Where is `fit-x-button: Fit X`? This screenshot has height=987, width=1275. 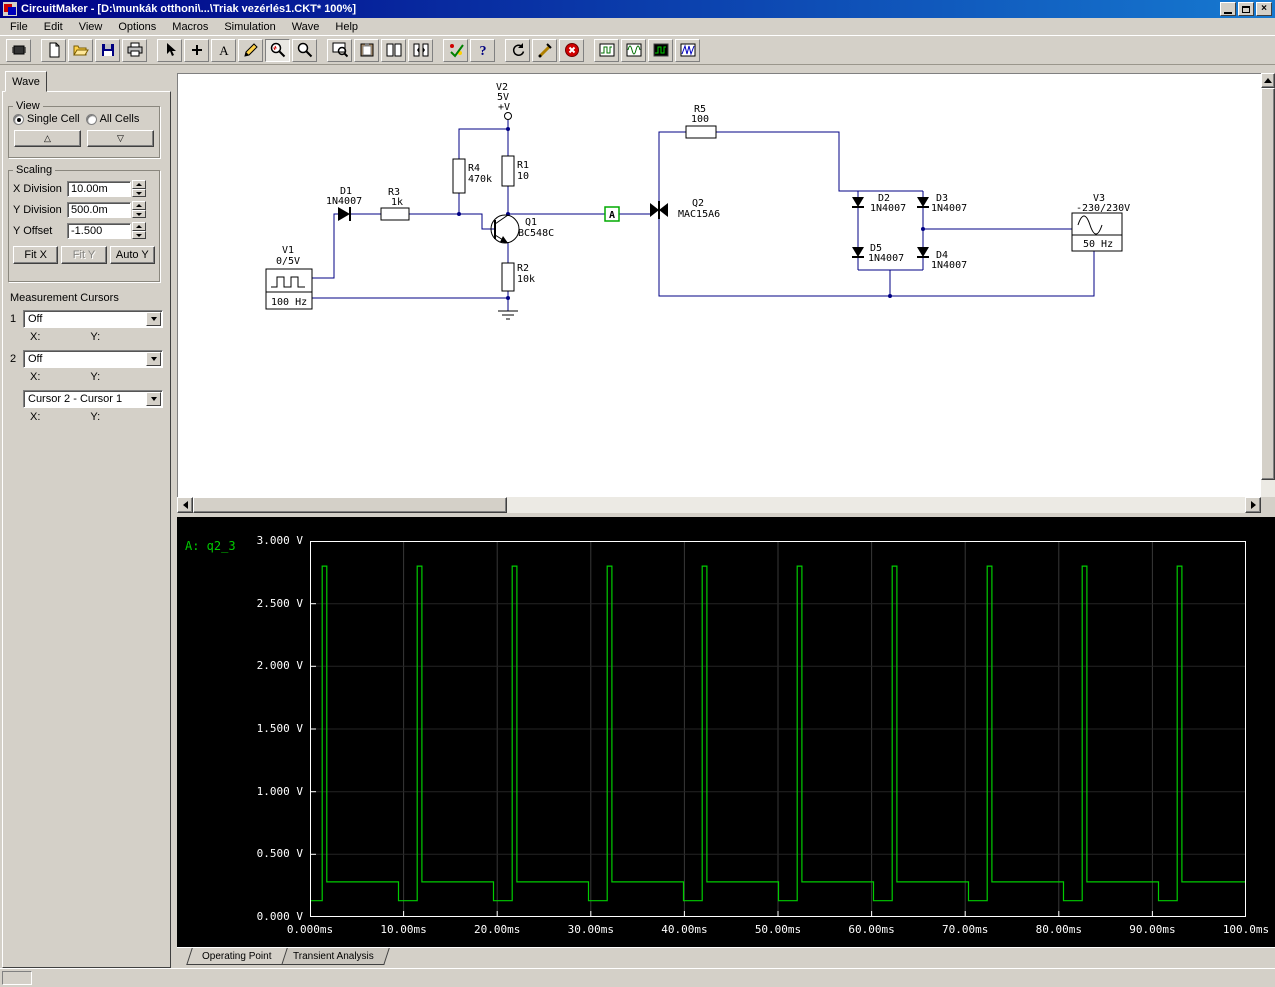
fit-x-button: Fit X is located at coordinates (36, 255).